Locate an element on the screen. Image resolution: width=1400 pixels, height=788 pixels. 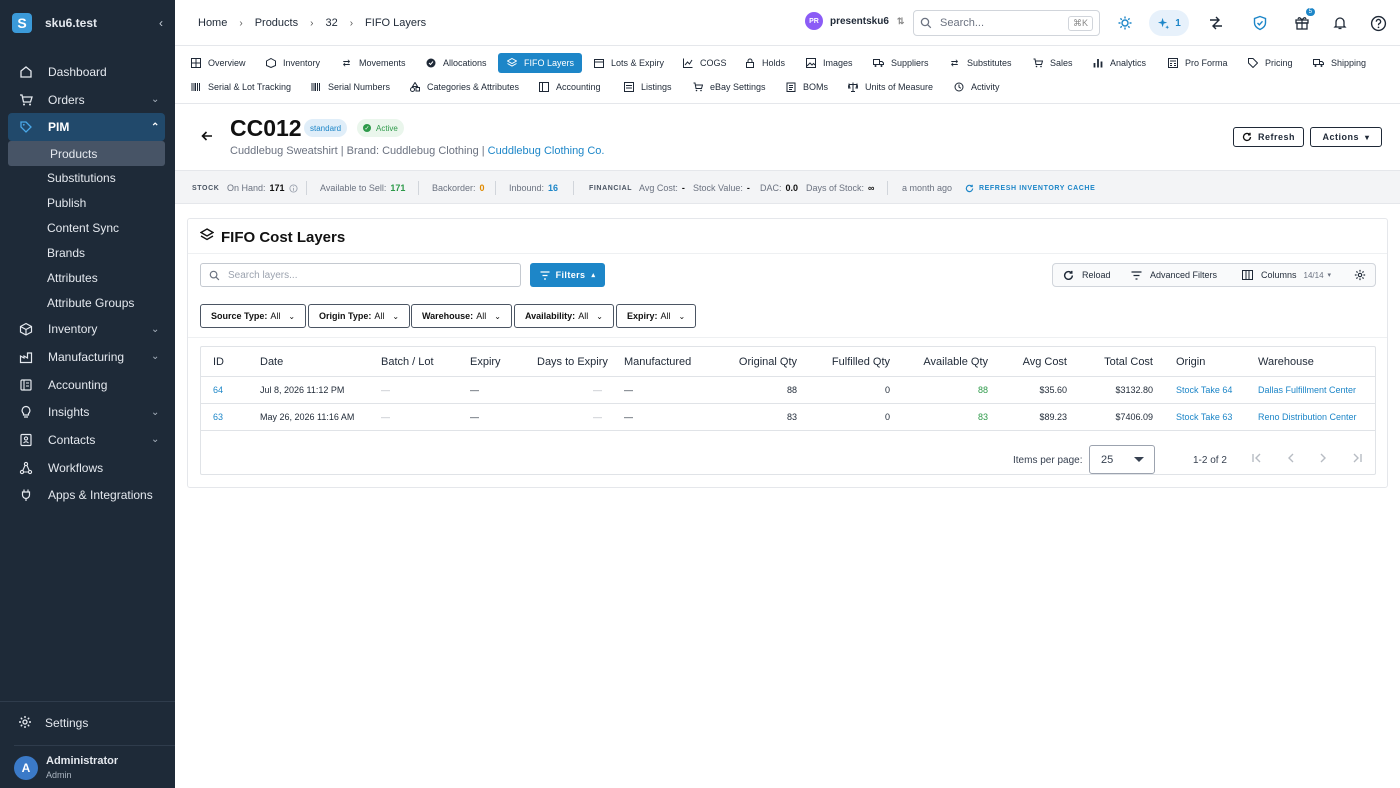
tab-cogs: COGS is located at coordinates (704, 63).